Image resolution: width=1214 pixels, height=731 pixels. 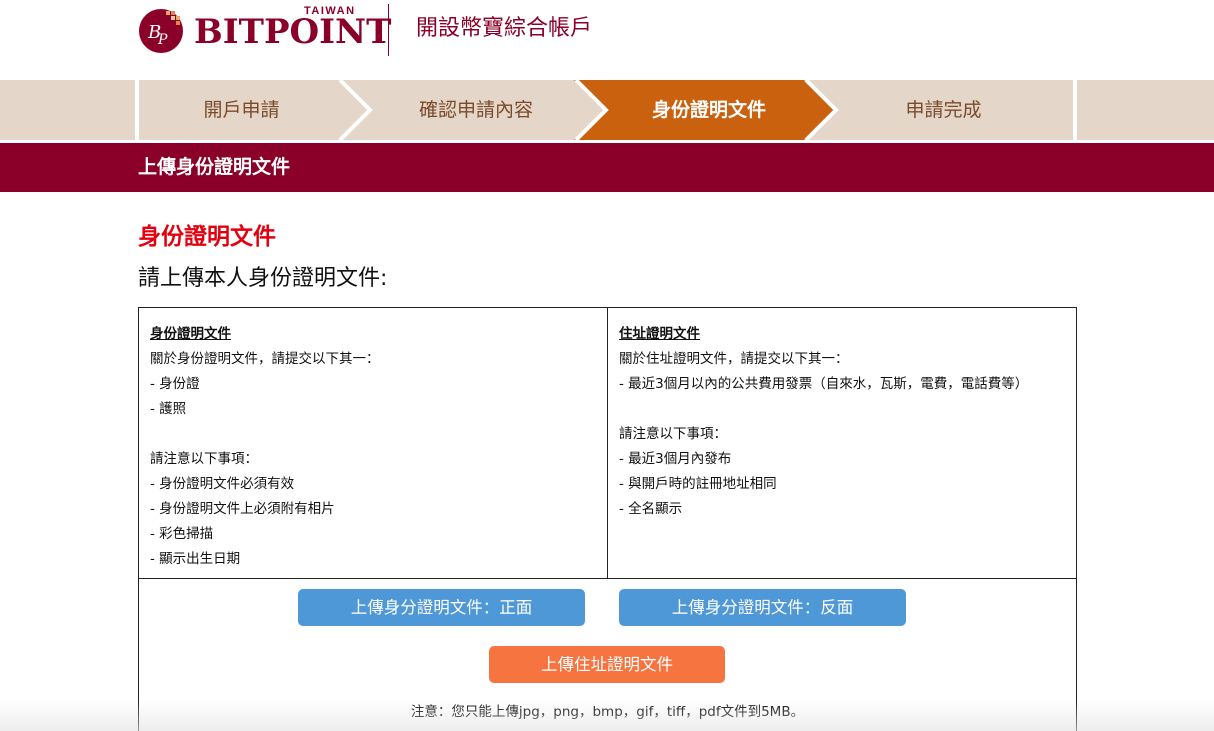 I want to click on bitpoint-logo: B P BITPOINT TAIWAN, so click(x=264, y=30).